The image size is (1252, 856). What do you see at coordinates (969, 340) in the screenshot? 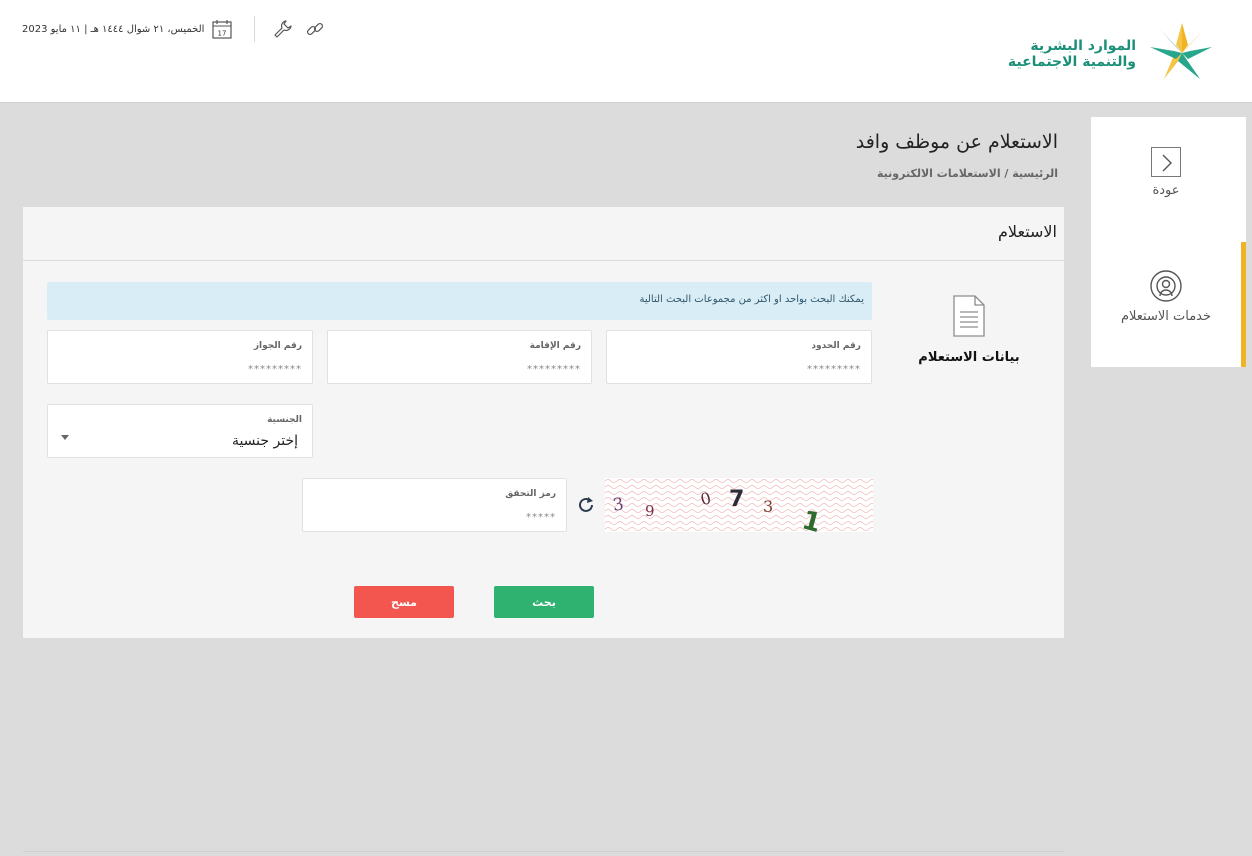
I see `inquiry-data-section: بيانات الاستعلام` at bounding box center [969, 340].